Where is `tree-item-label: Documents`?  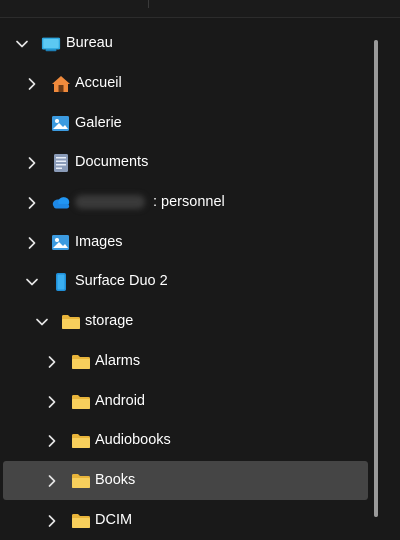 tree-item-label: Documents is located at coordinates (112, 162).